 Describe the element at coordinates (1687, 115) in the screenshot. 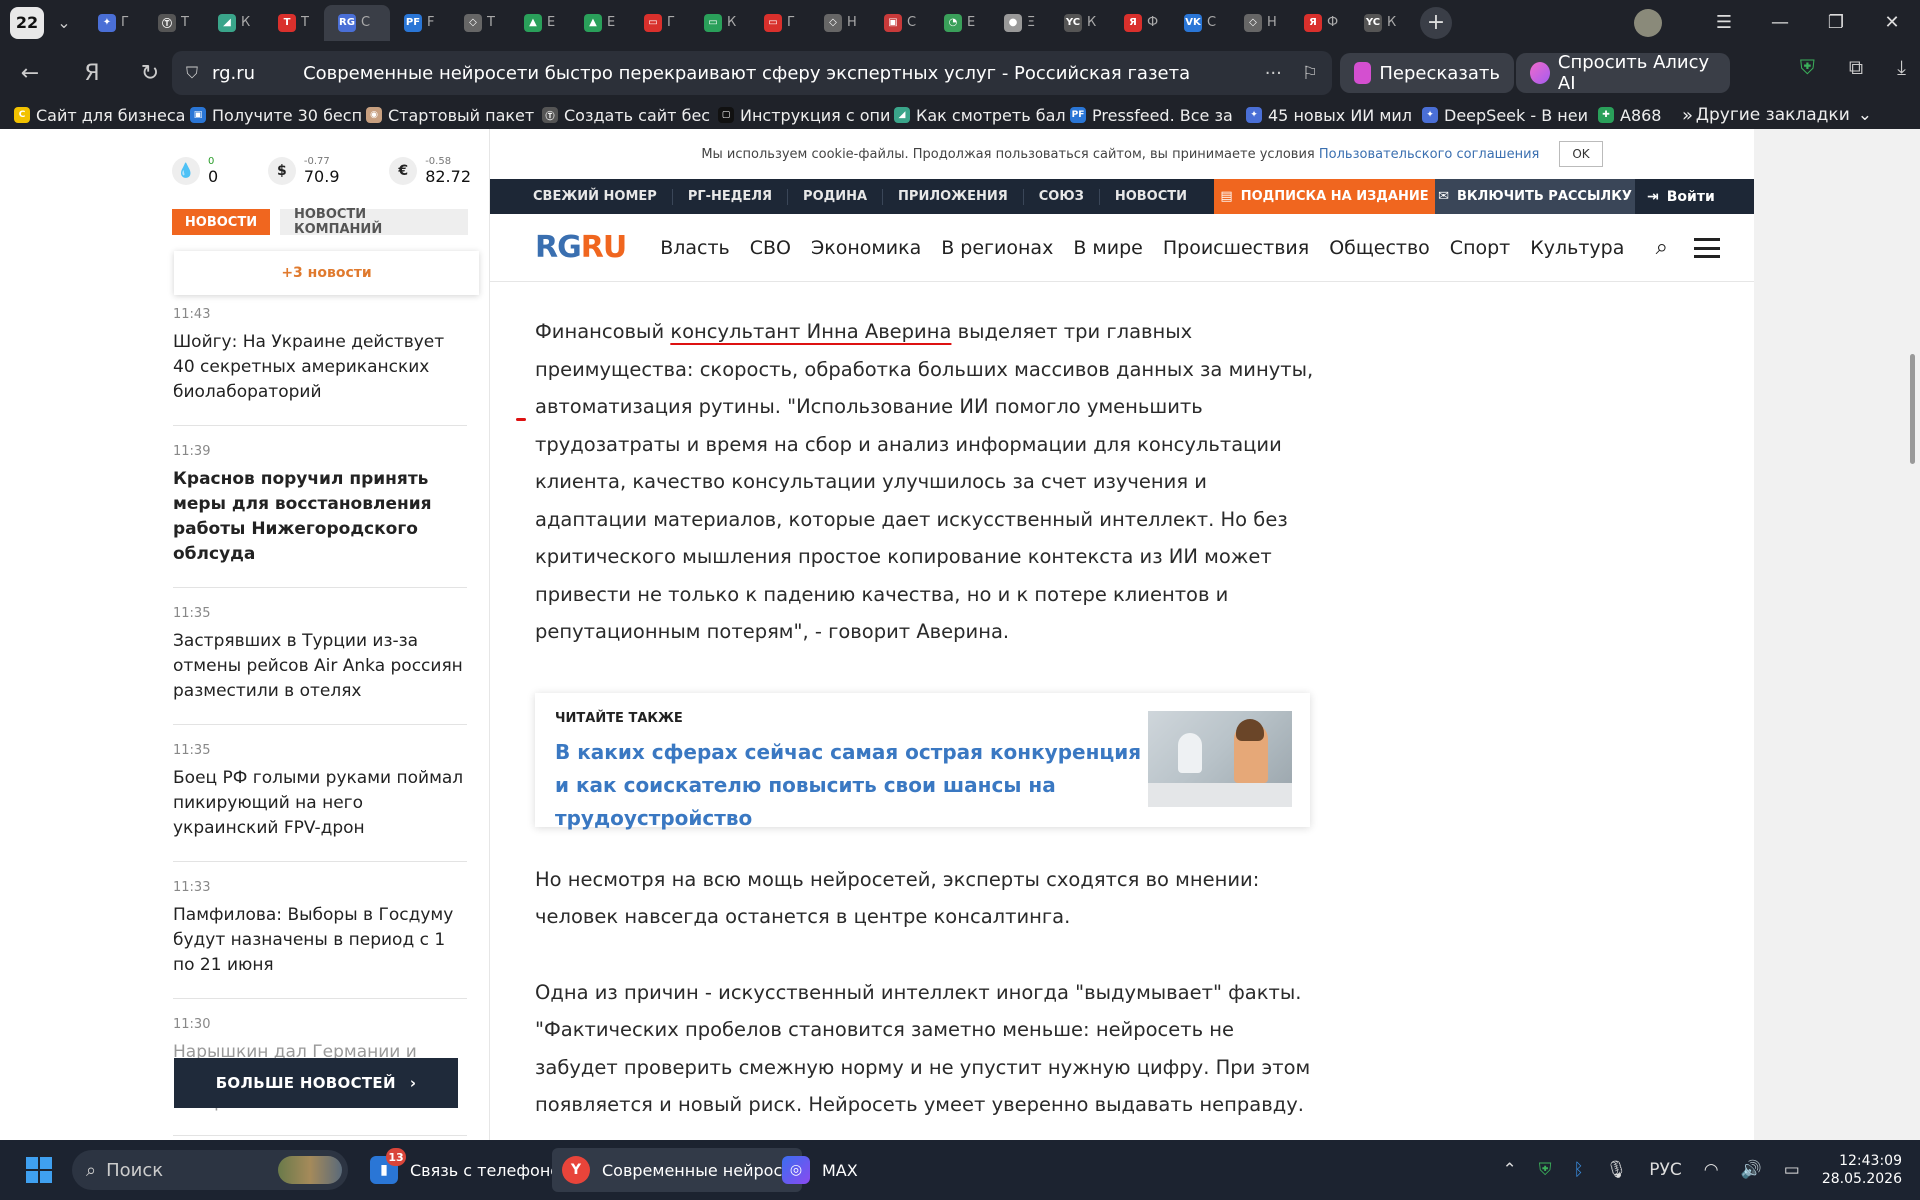

I see `more-bookmarks-chevron-icon: »` at that location.